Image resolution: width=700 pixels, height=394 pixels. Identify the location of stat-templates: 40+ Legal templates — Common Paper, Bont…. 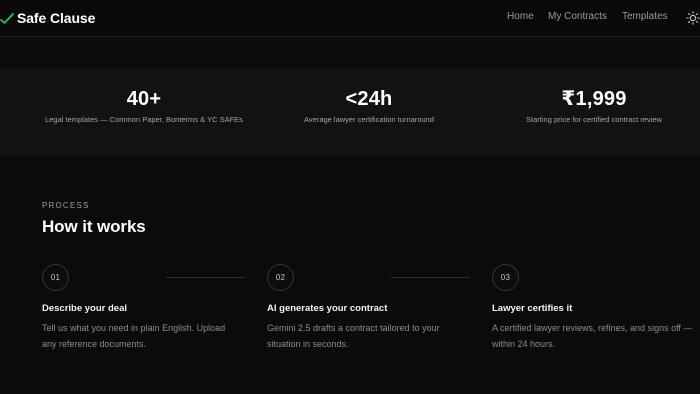
(144, 106).